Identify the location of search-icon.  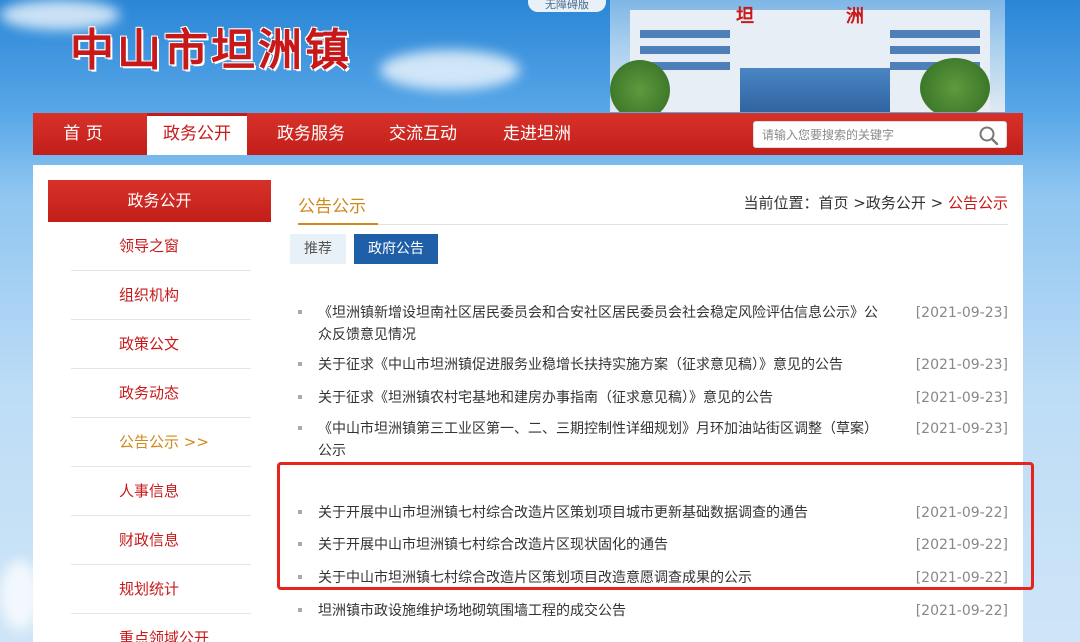
(989, 135).